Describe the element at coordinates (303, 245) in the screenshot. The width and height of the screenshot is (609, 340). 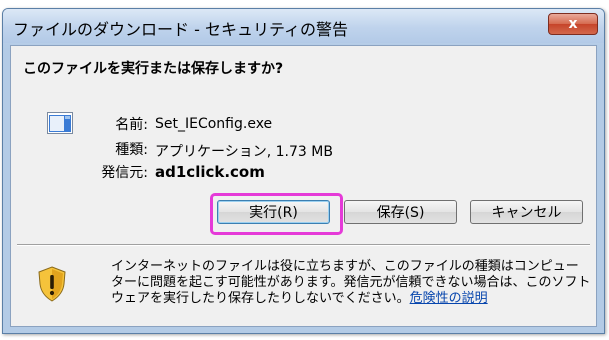
I see `separator` at that location.